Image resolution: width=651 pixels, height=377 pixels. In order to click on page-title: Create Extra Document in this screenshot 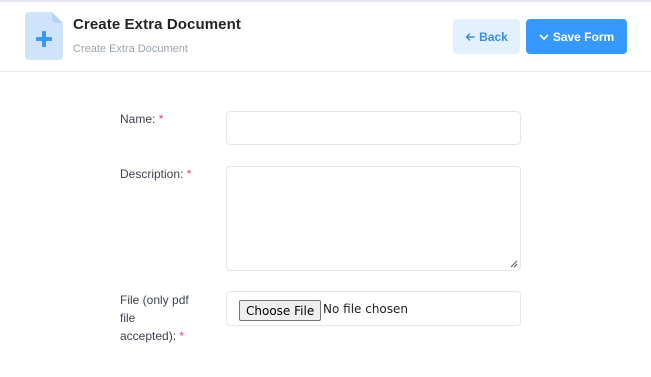, I will do `click(157, 24)`.